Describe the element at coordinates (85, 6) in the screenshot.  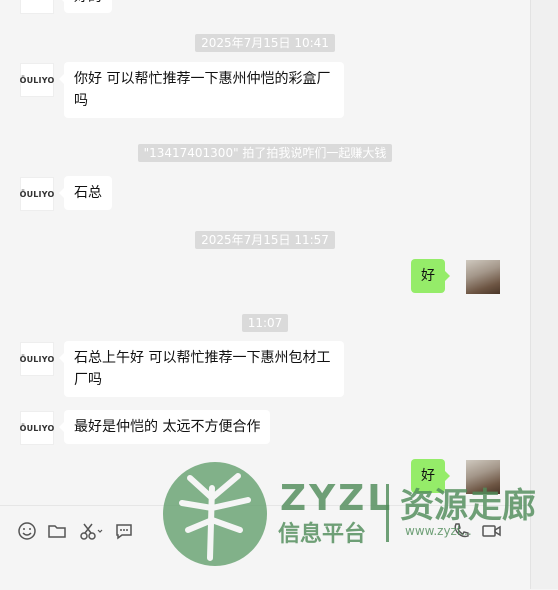
I see `message-bubble: 好的` at that location.